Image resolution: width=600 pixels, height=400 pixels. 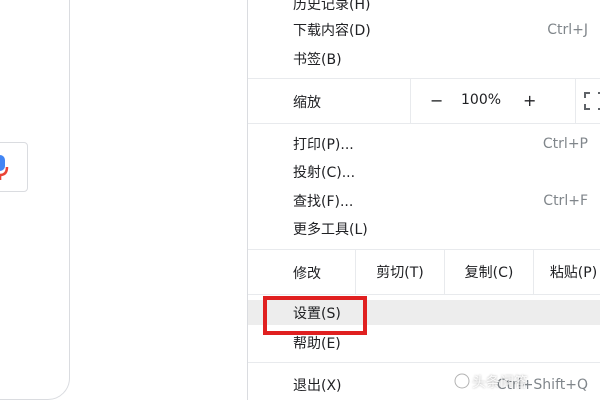 What do you see at coordinates (567, 29) in the screenshot?
I see `menu-item-shortcut: Ctrl+J` at bounding box center [567, 29].